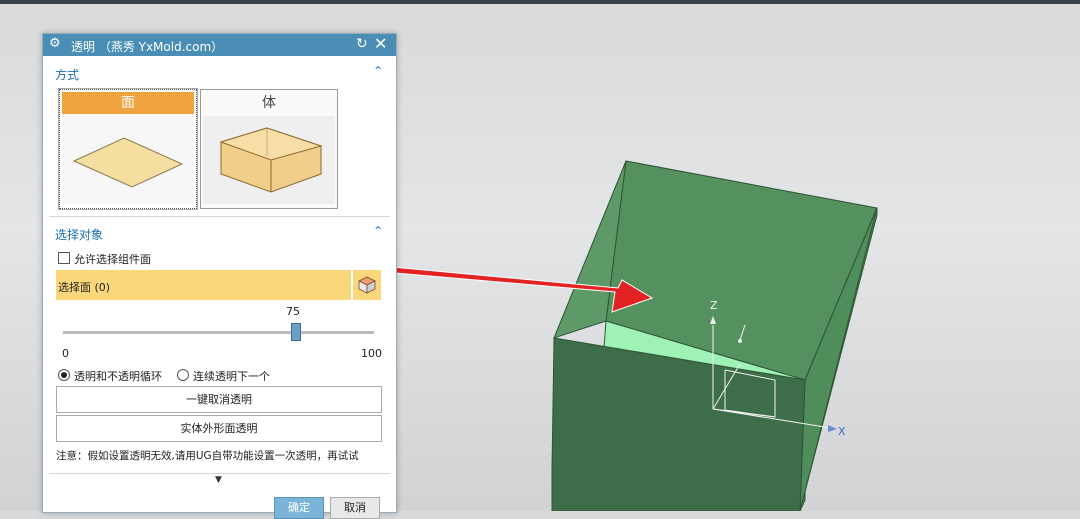 This screenshot has height=519, width=1080. What do you see at coordinates (219, 72) in the screenshot?
I see `section-method-header: 方式 ⌃` at bounding box center [219, 72].